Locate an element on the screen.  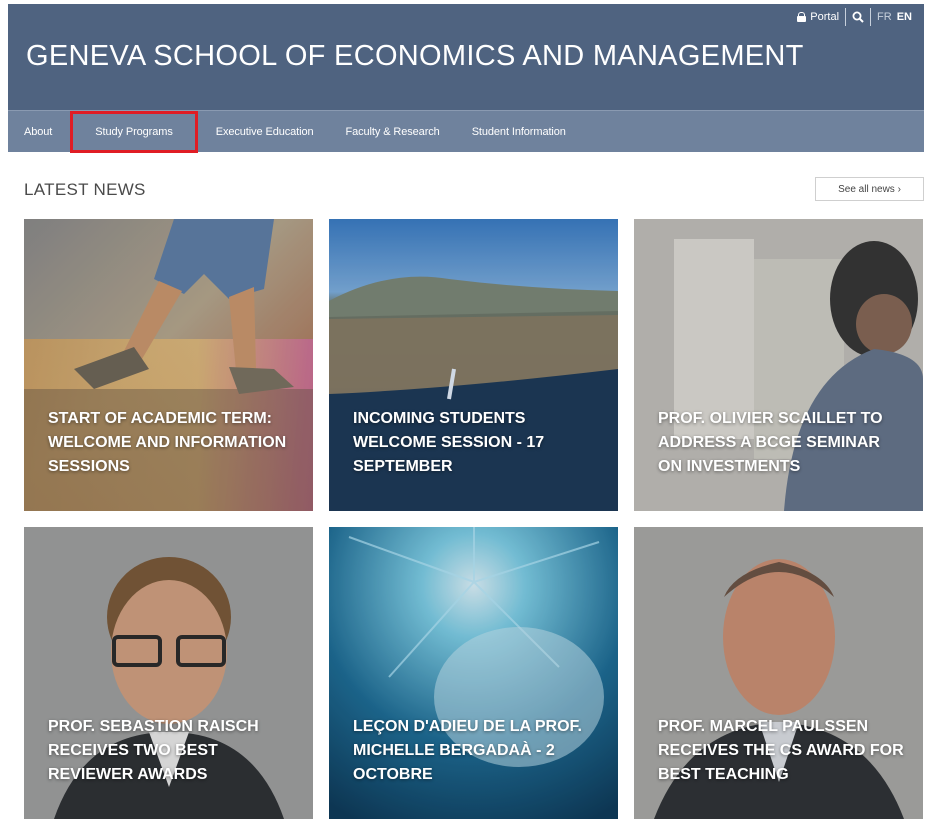
utility-bar: Portal FR EN is located at coordinates (854, 17).